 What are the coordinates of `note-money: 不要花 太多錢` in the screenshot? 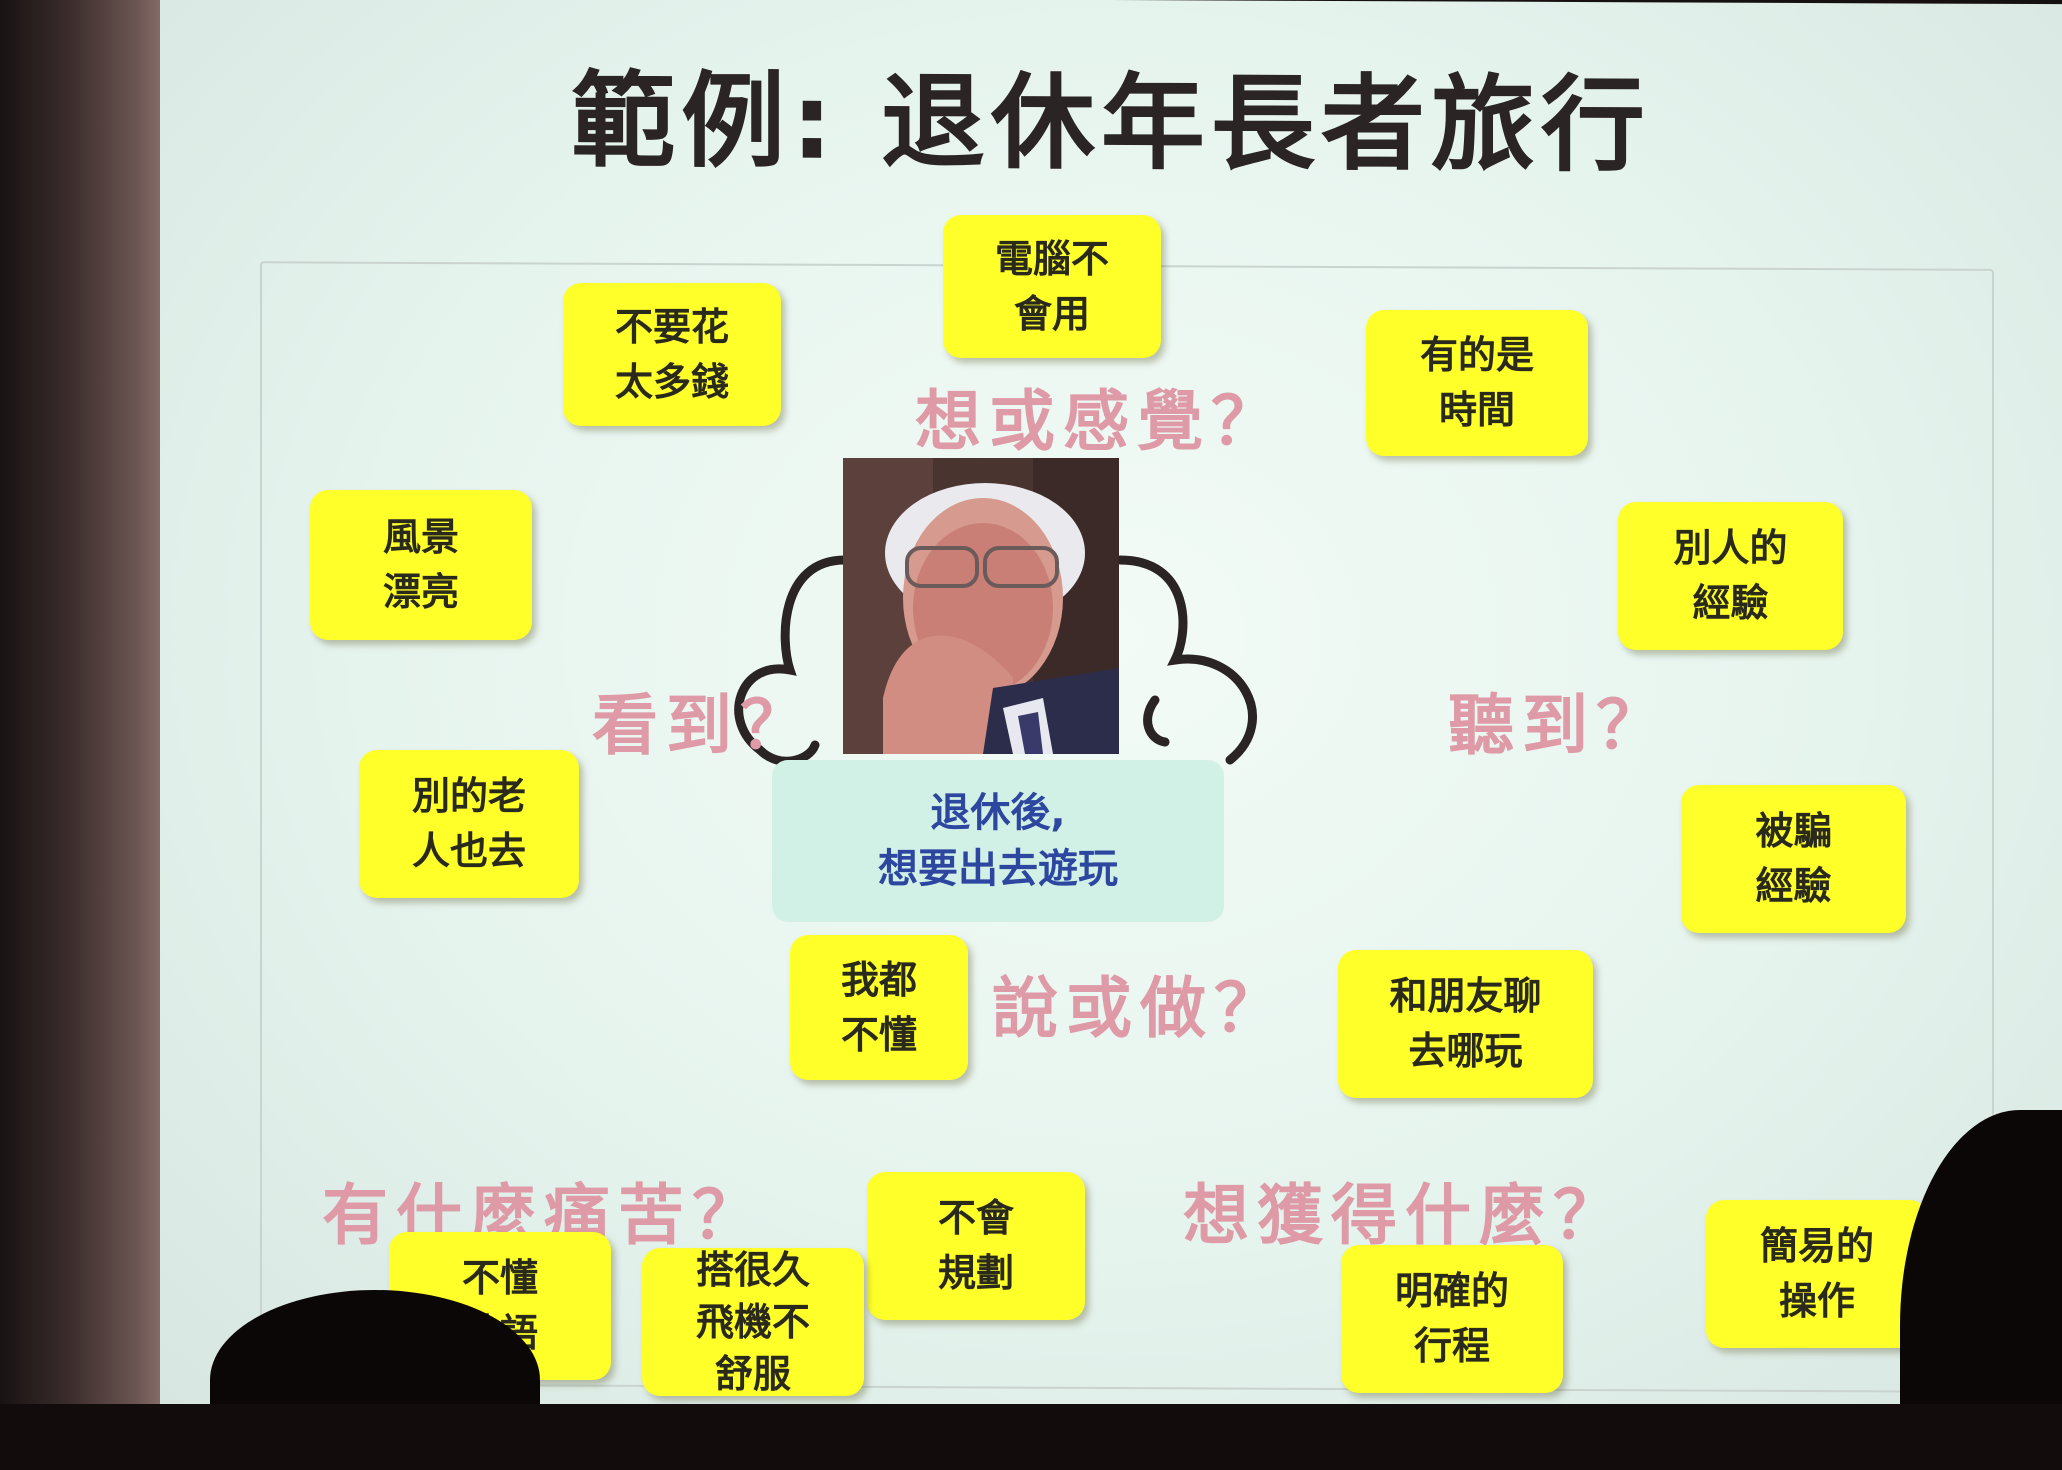 It's located at (672, 354).